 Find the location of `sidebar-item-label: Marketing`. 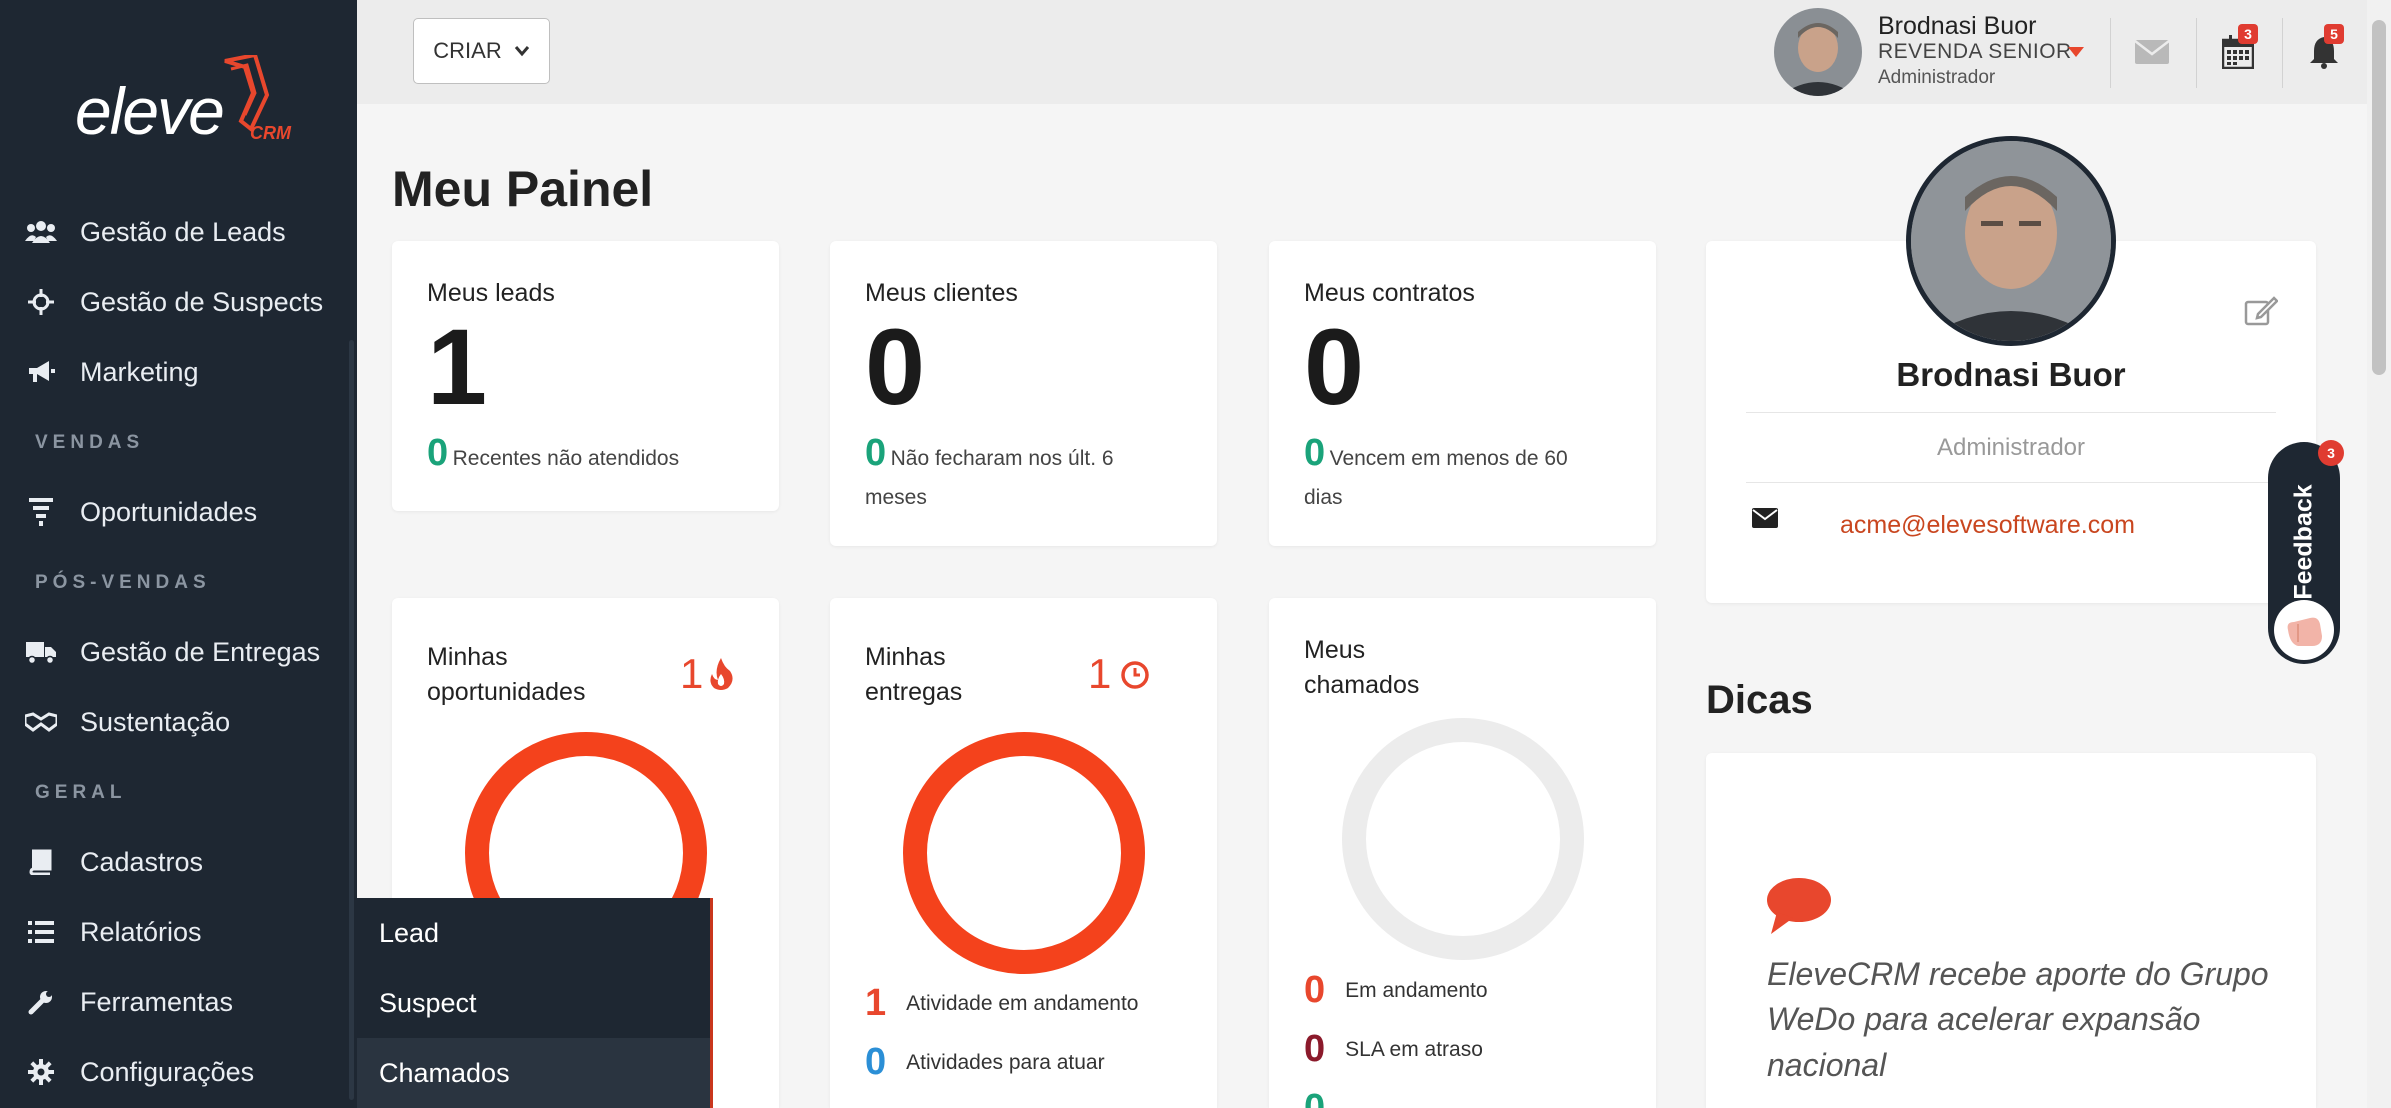

sidebar-item-label: Marketing is located at coordinates (139, 371).